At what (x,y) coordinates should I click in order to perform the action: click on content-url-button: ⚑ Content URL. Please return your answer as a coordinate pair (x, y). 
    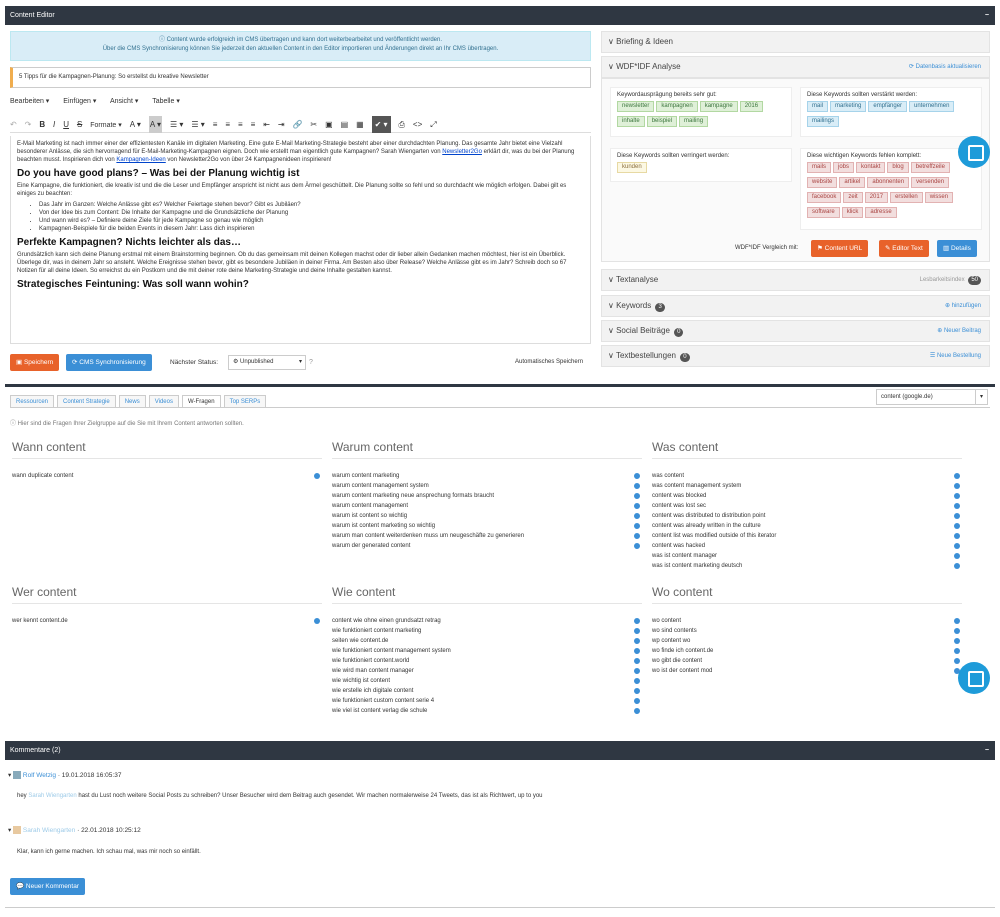
    Looking at the image, I should click on (840, 248).